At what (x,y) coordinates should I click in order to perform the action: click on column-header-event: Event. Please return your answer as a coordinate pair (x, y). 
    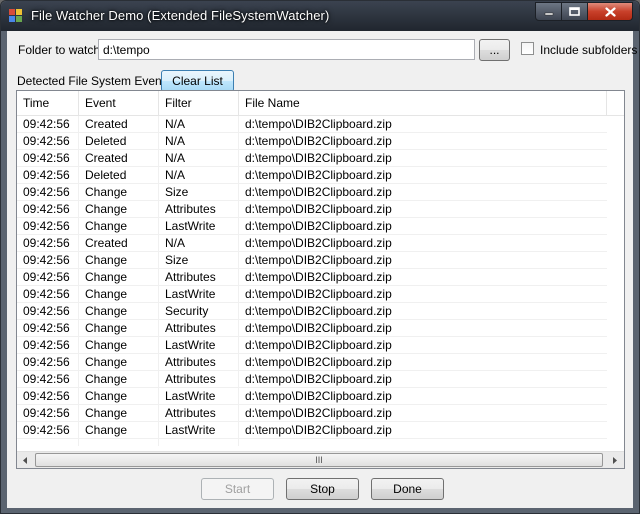
    Looking at the image, I should click on (119, 103).